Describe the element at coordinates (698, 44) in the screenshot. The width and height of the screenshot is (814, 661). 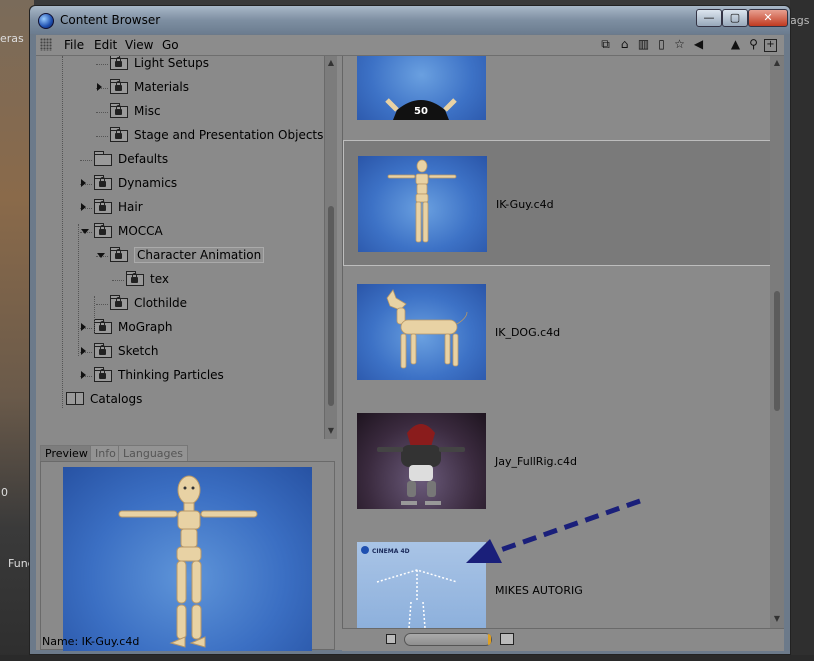
I see `back-icon: ◀` at that location.